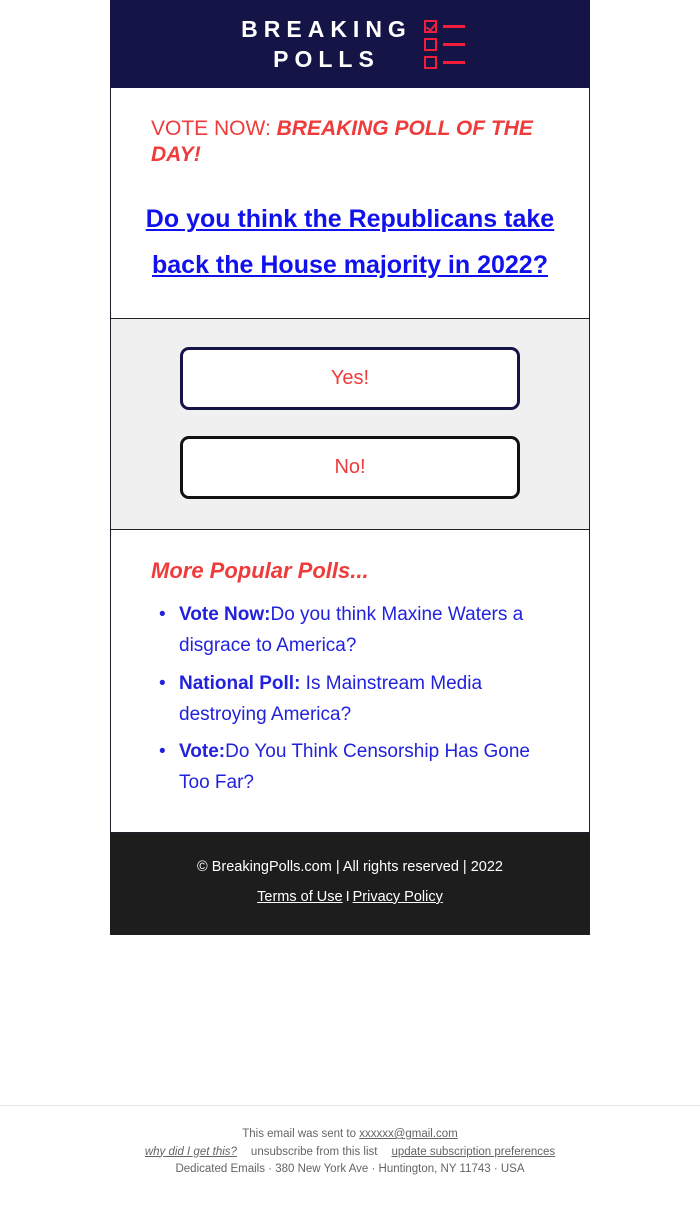 The width and height of the screenshot is (700, 1219). Describe the element at coordinates (350, 141) in the screenshot. I see `poll-kicker: VOTE NOW: BREAKING POLL OF THE DAY!` at that location.